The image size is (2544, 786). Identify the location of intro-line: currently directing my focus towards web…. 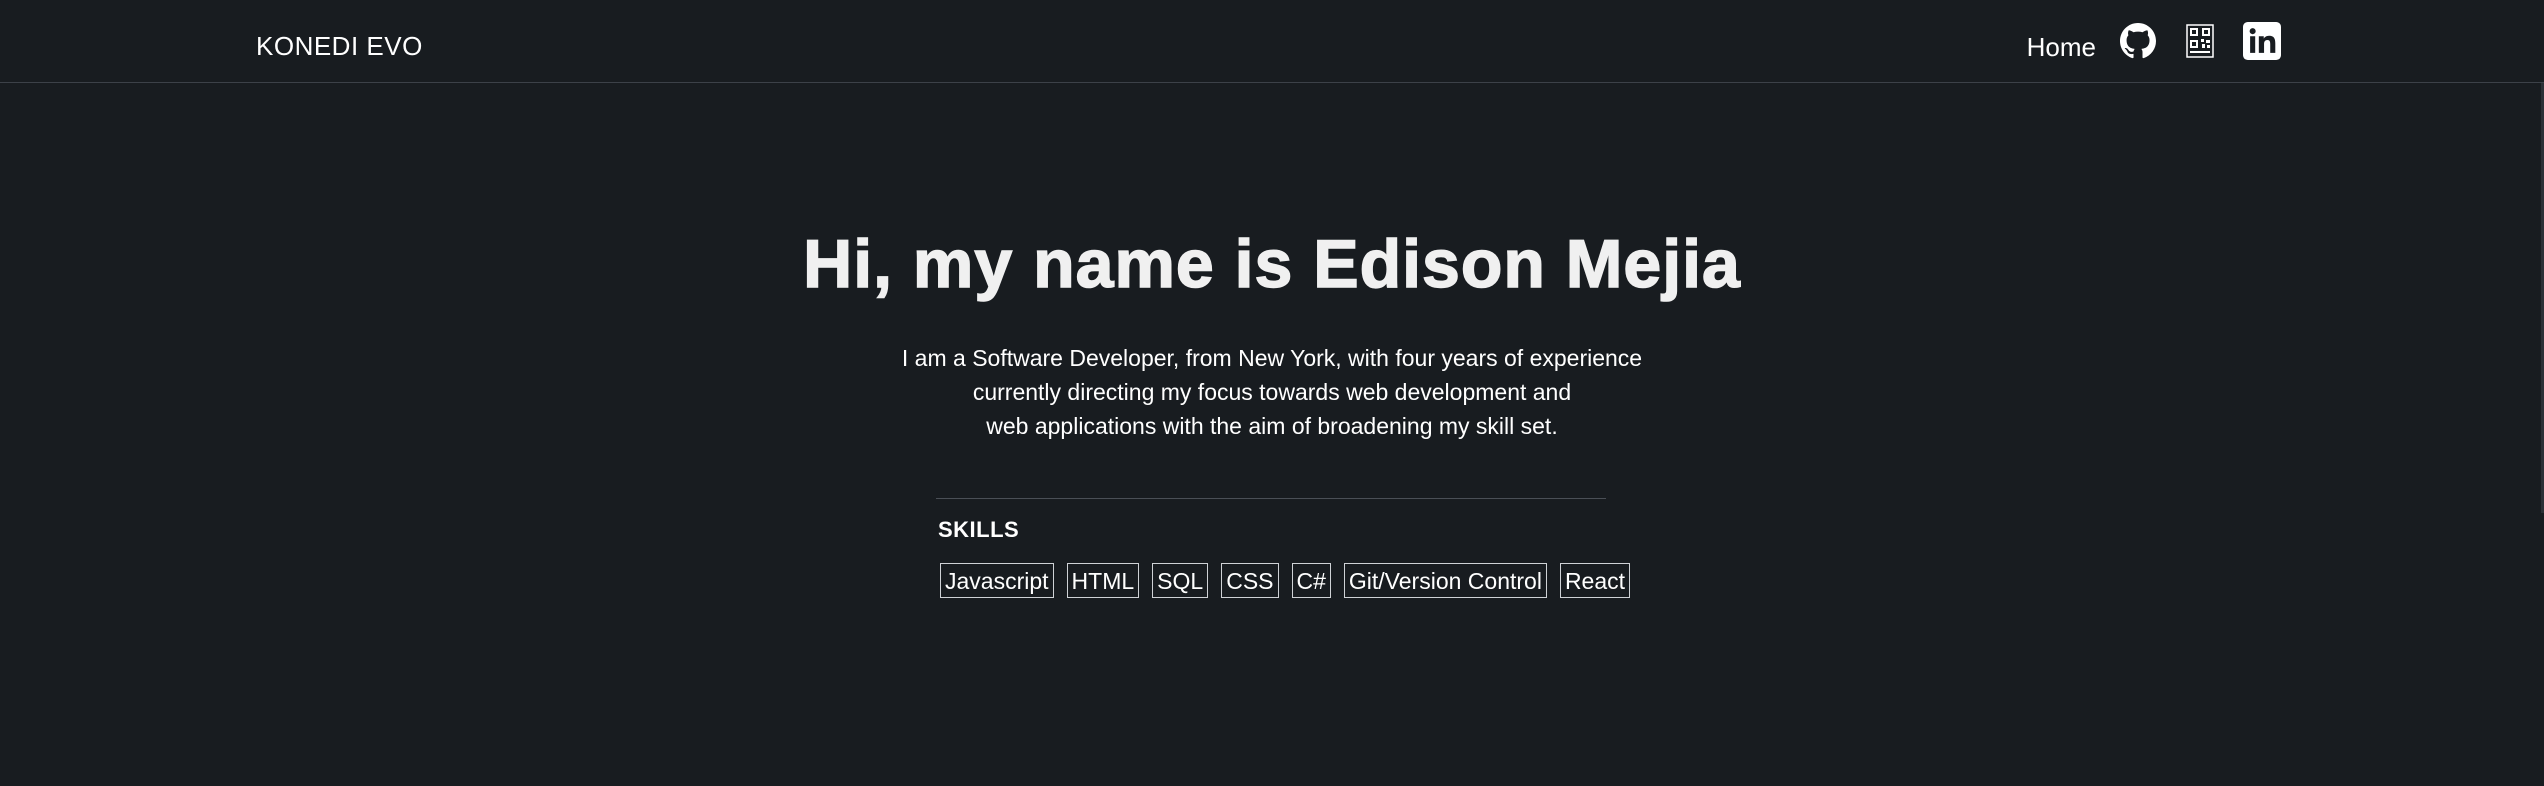
(1272, 392).